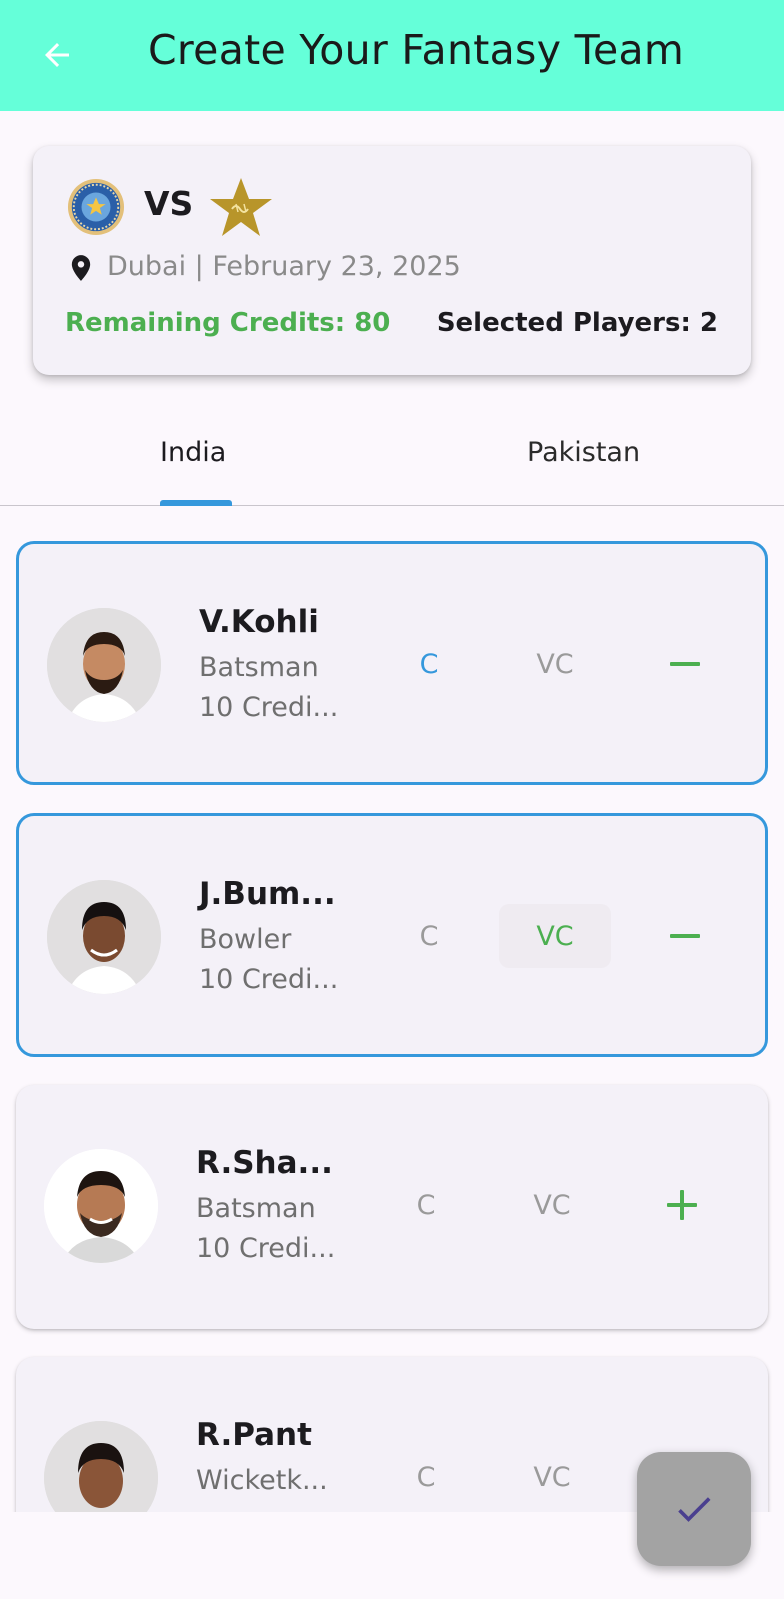  Describe the element at coordinates (392, 1207) in the screenshot. I see `player-card: R.Sha... Batsman 10 Credi... C VC` at that location.